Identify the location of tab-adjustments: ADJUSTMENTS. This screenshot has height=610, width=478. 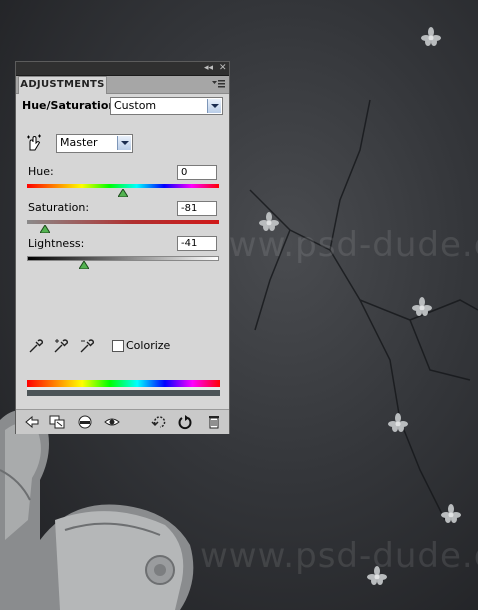
(62, 85).